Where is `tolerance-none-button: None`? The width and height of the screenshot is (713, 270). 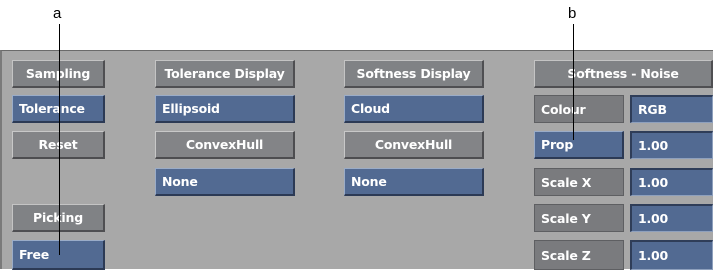 tolerance-none-button: None is located at coordinates (225, 182).